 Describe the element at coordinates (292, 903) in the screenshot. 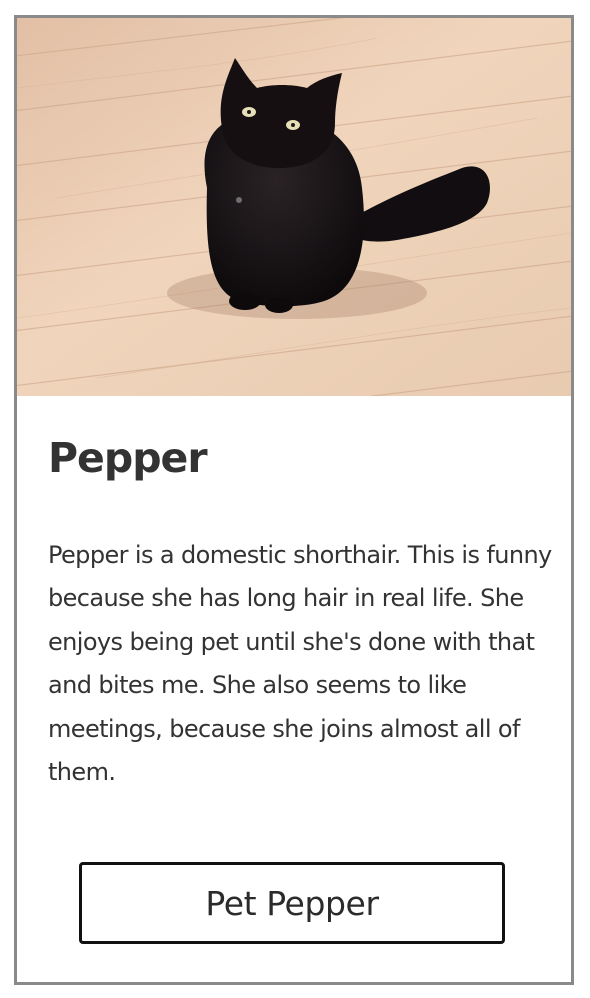

I see `pet-pepper-button: Pet Pepper` at that location.